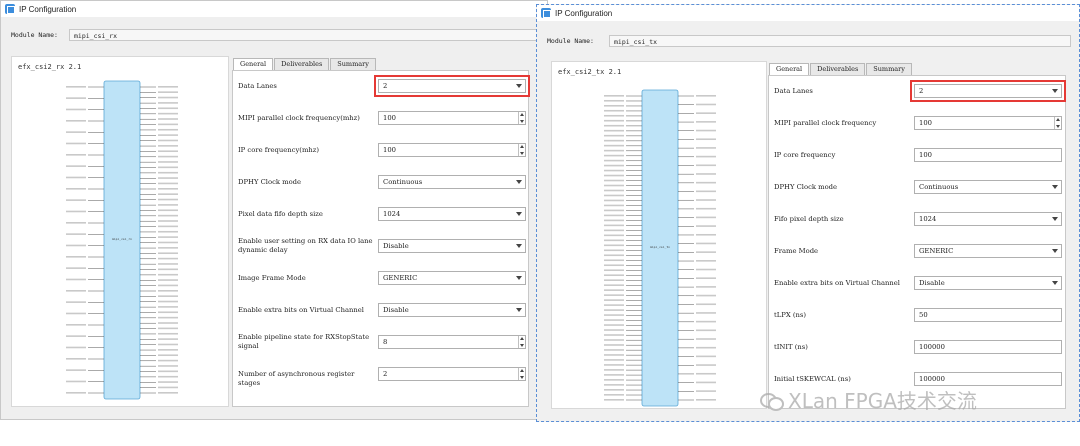 The height and width of the screenshot is (446, 1080). What do you see at coordinates (837, 283) in the screenshot?
I see `param-label: Enable extra bits on Virtual Channel` at bounding box center [837, 283].